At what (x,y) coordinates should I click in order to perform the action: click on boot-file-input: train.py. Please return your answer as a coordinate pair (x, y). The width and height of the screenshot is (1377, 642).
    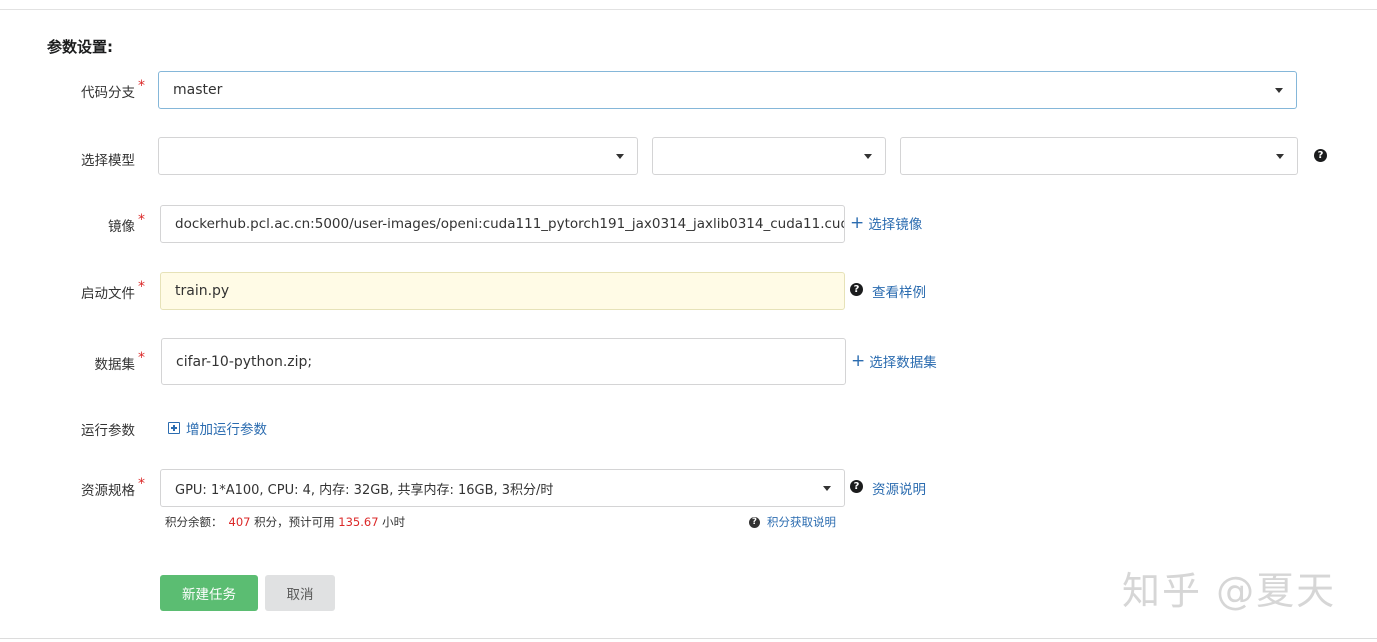
    Looking at the image, I should click on (502, 291).